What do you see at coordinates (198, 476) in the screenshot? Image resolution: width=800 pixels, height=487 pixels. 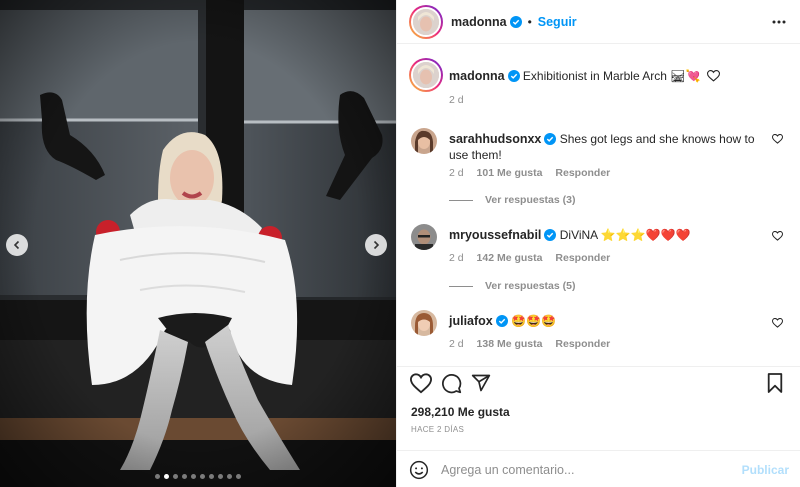 I see `carousel-indicator` at bounding box center [198, 476].